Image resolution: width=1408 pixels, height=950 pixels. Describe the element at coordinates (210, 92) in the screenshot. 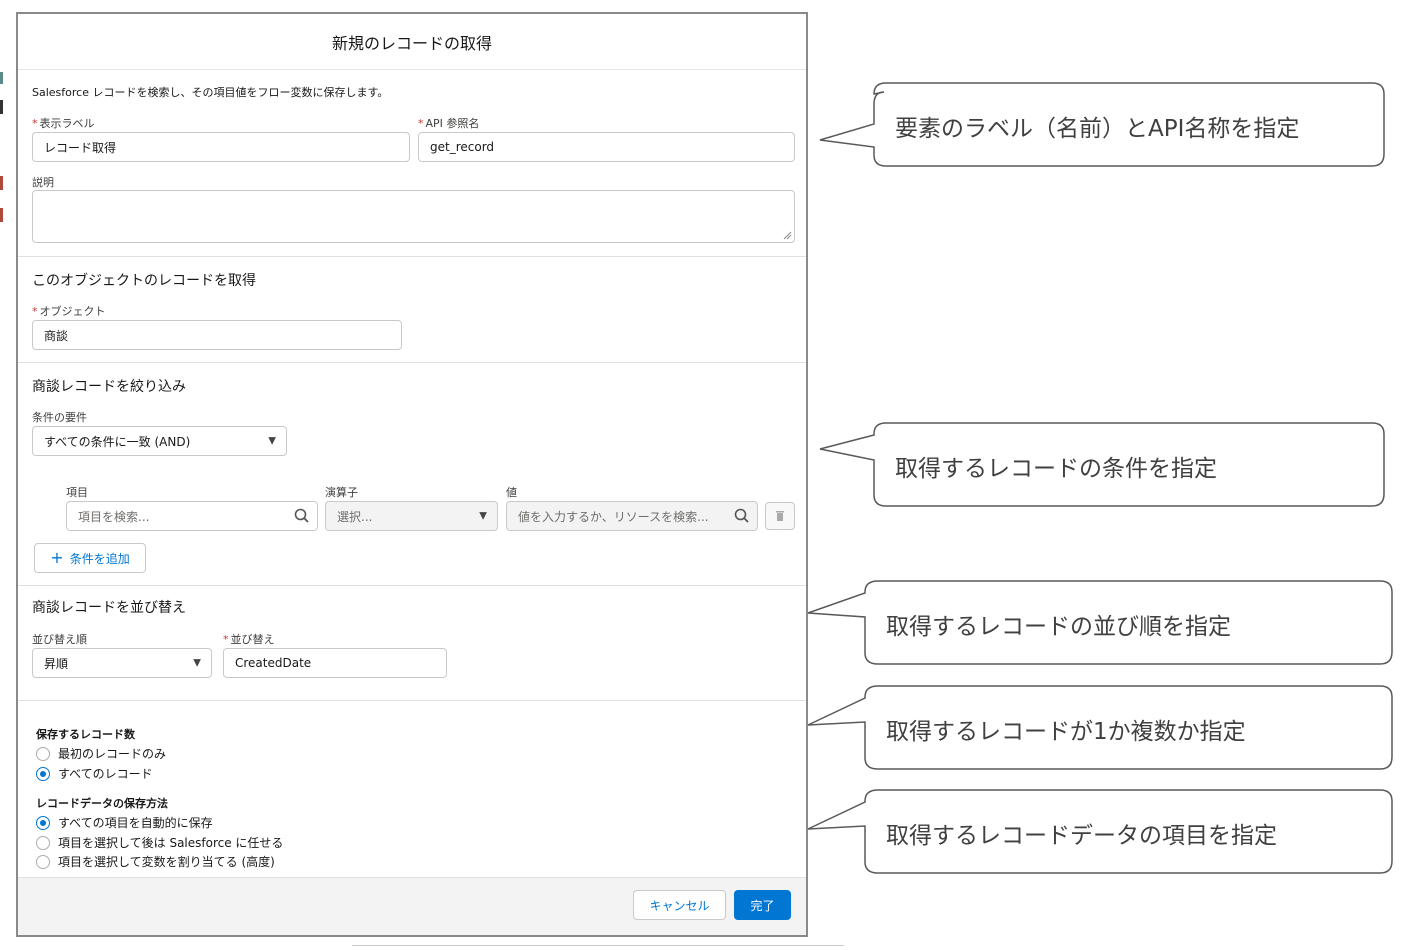

I see `modal-description: Salesforce レコードを検索し、その項目値をフロー変数に保存します。` at that location.